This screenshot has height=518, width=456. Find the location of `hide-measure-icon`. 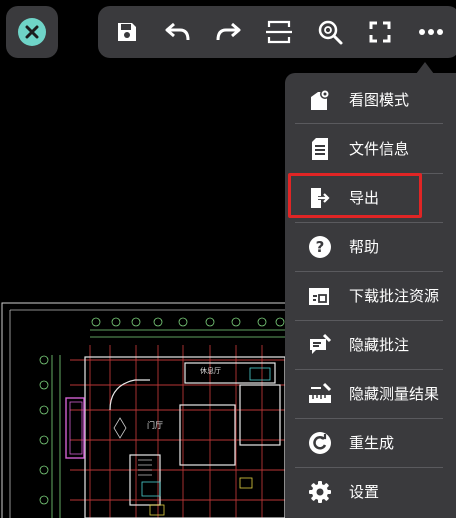

hide-measure-icon is located at coordinates (320, 394).